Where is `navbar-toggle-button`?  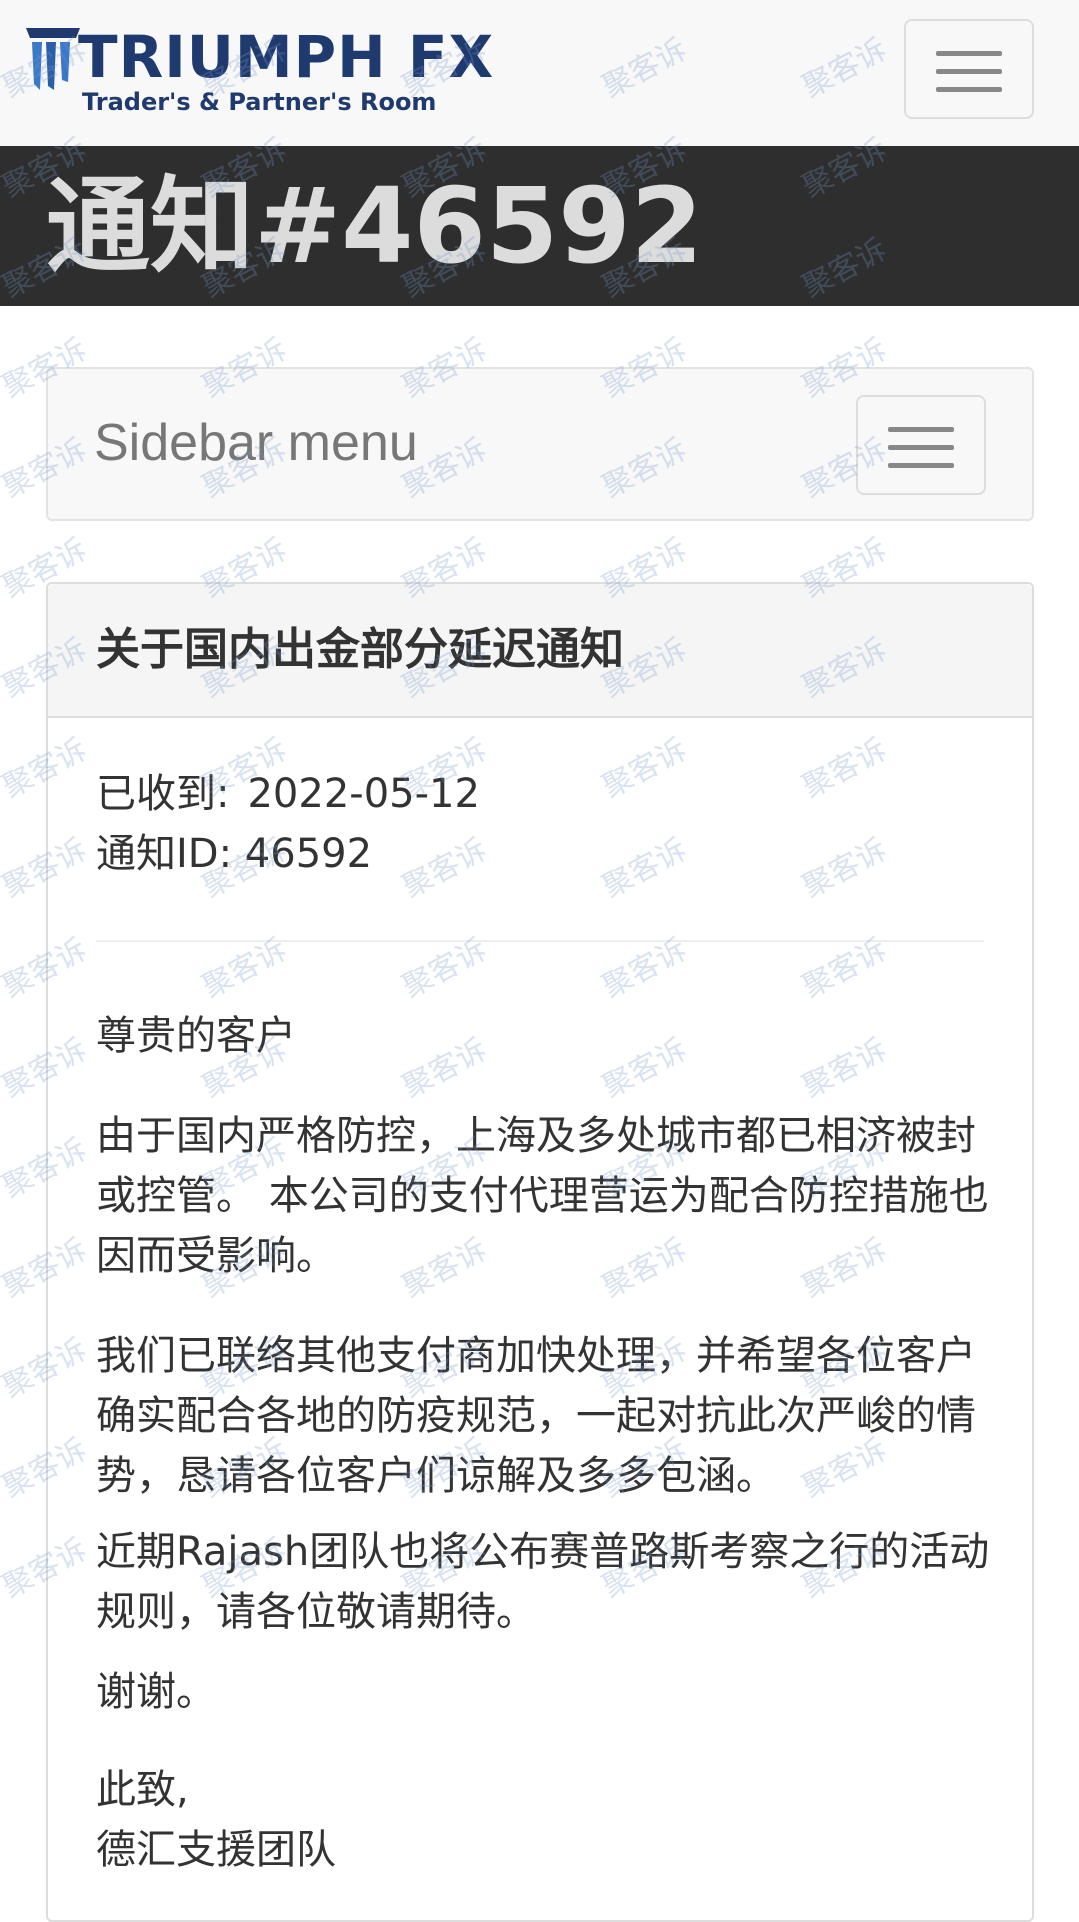 navbar-toggle-button is located at coordinates (969, 69).